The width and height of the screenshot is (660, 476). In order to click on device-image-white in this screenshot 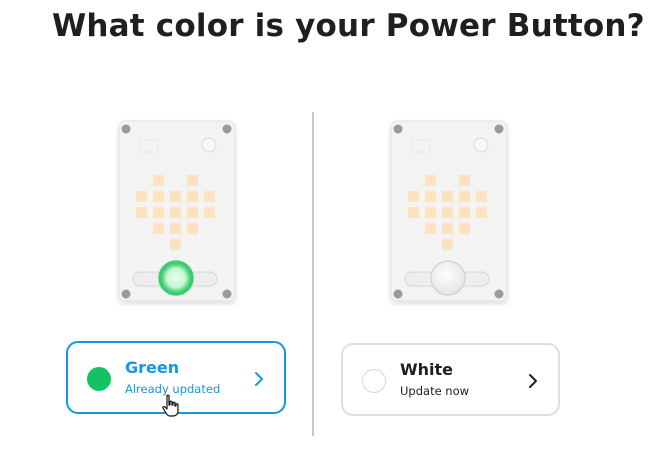, I will do `click(449, 212)`.